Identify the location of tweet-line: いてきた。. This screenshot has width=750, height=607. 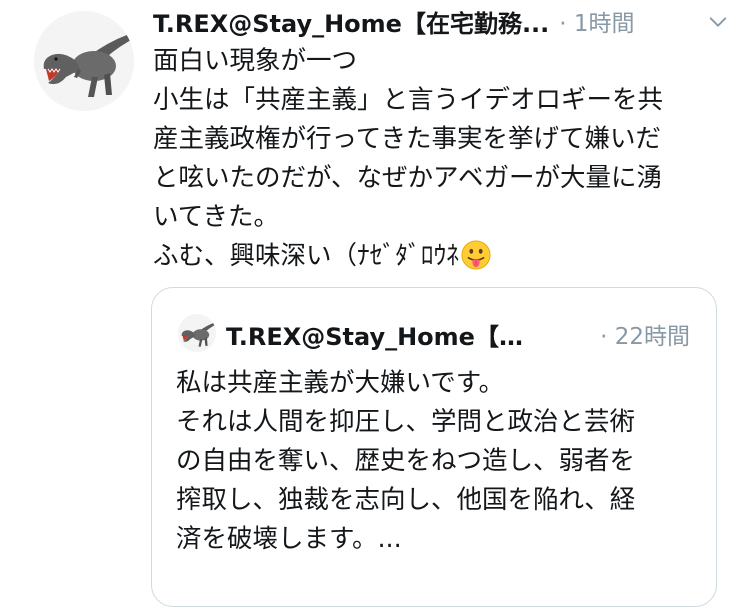
(216, 217).